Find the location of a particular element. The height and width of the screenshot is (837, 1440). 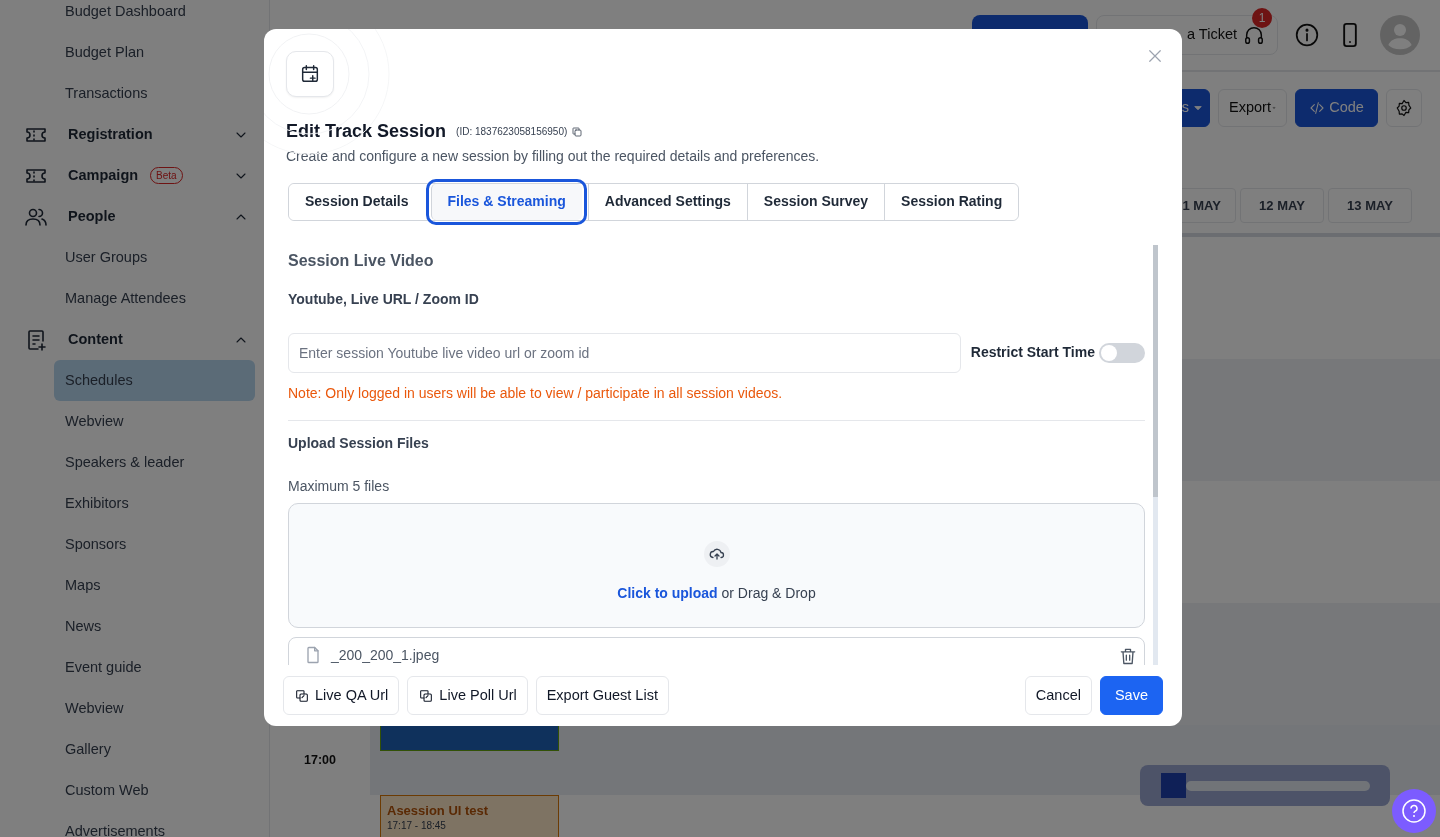

sidebar-group: Campaign Beta is located at coordinates (139, 175).